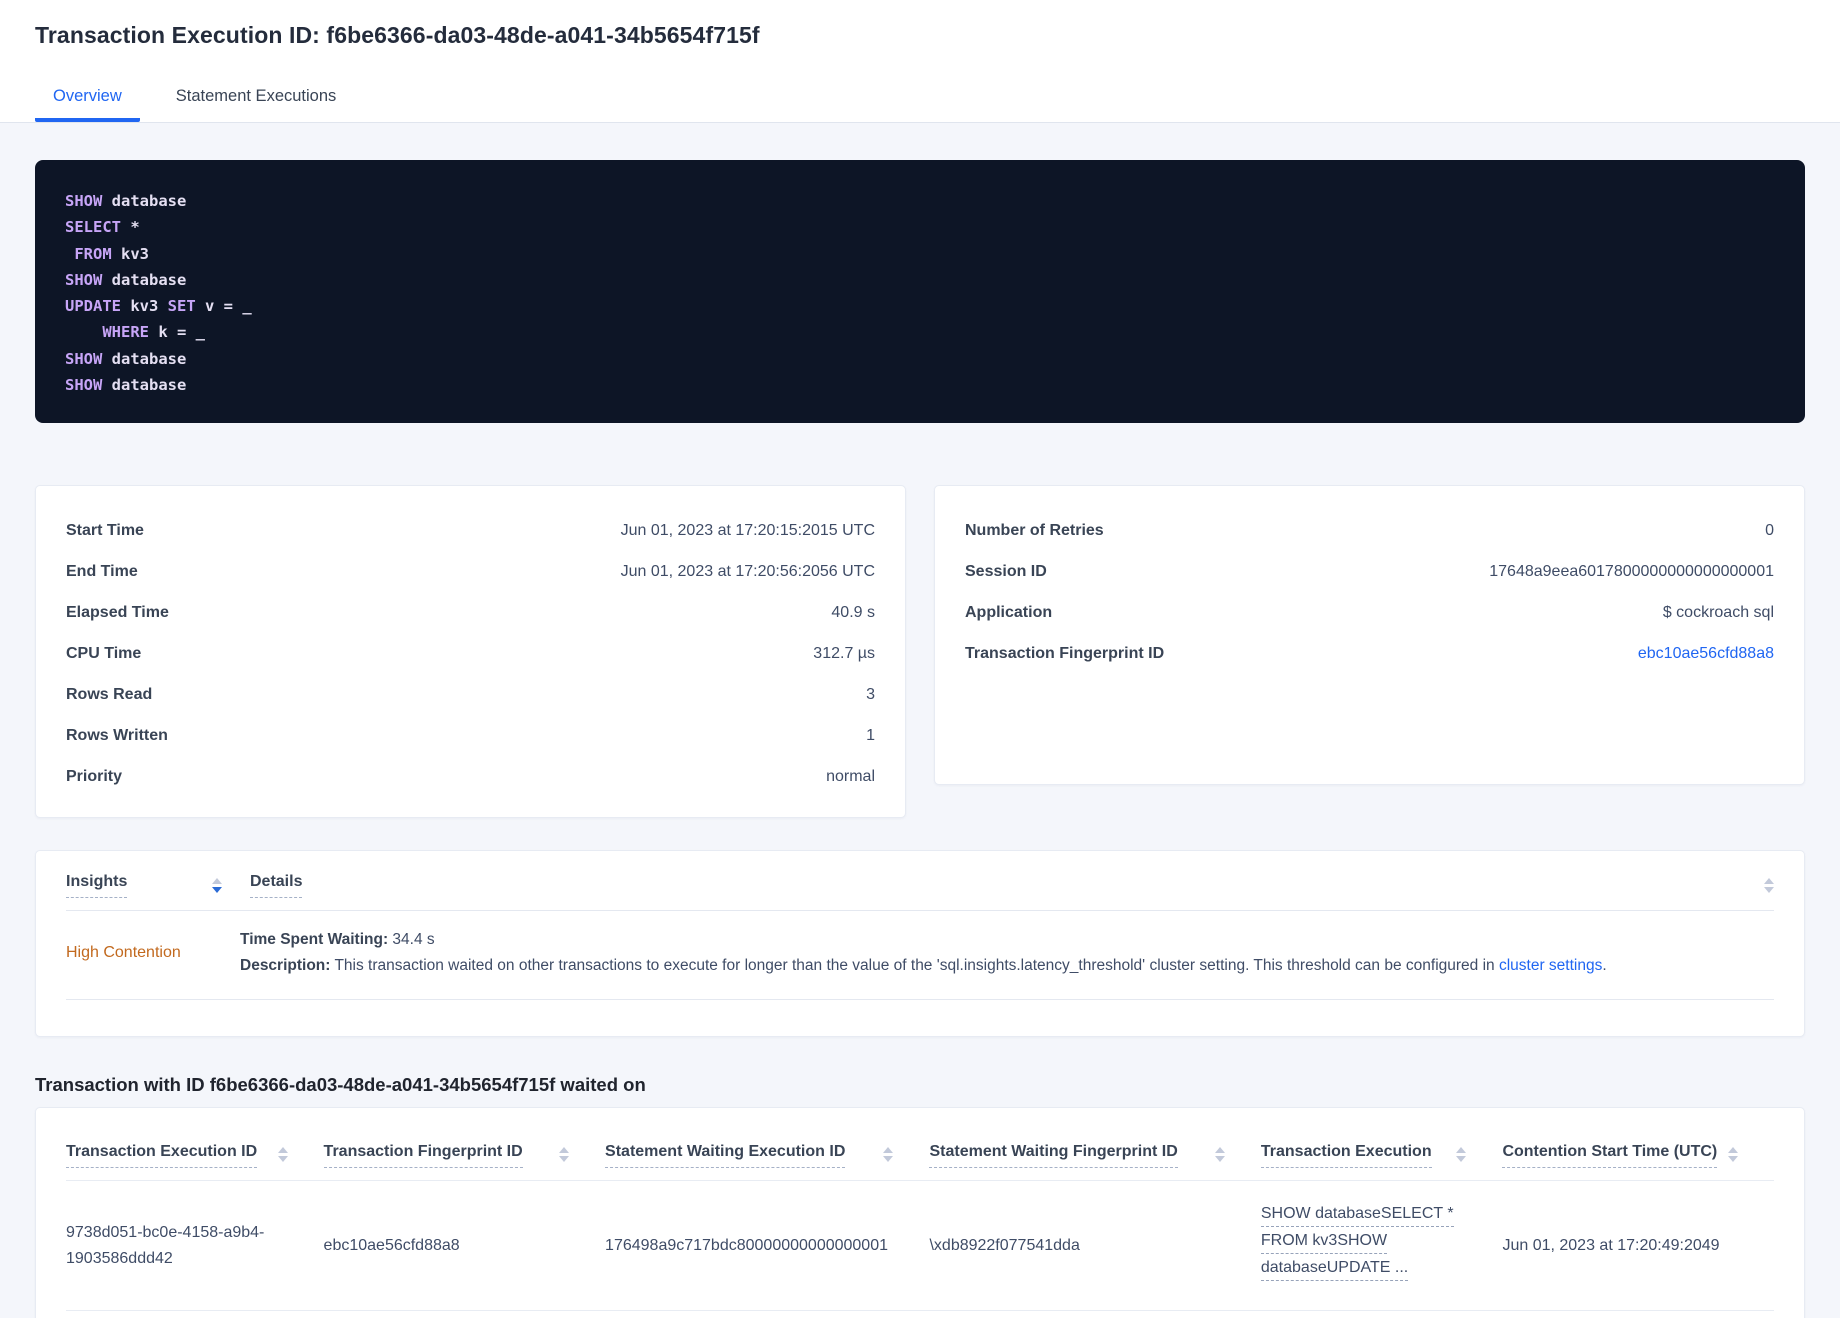  I want to click on tab-statement-executions: Statement Executions, so click(256, 98).